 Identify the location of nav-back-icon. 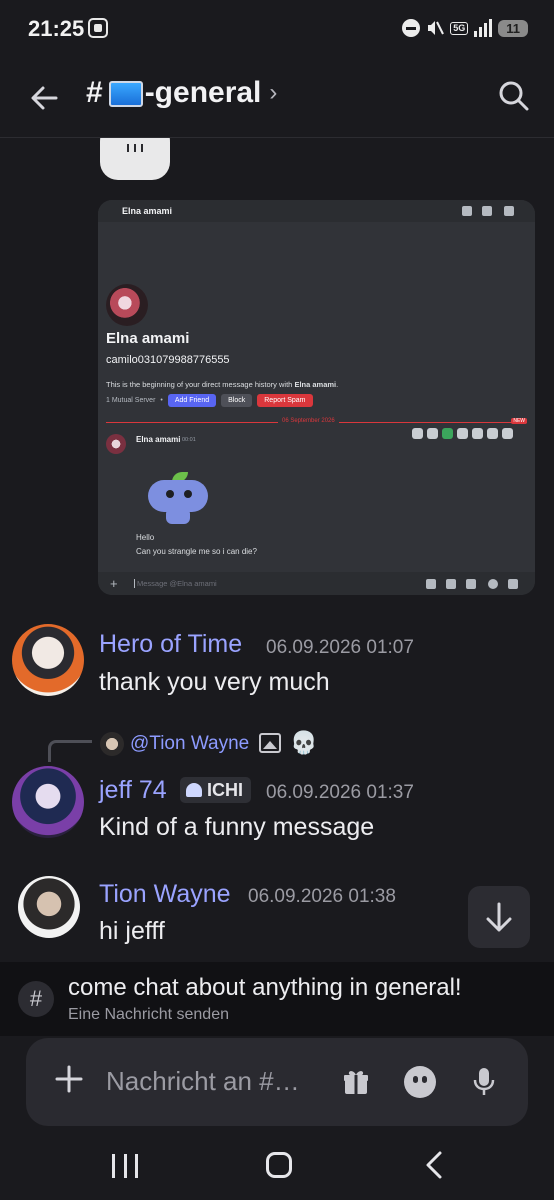
(435, 1165).